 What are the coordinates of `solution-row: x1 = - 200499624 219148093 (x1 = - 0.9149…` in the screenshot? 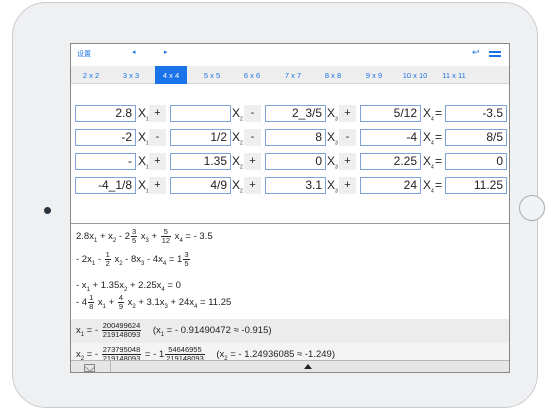 It's located at (290, 331).